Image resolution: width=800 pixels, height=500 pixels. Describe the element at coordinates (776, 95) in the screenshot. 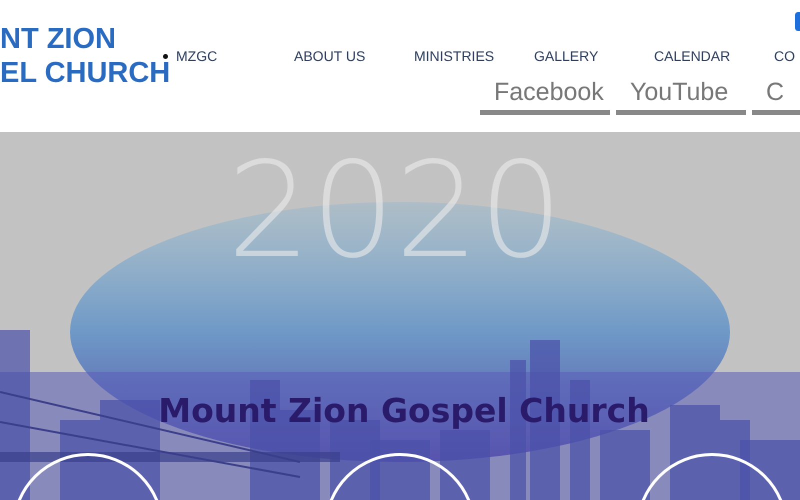

I see `social-button: C` at that location.